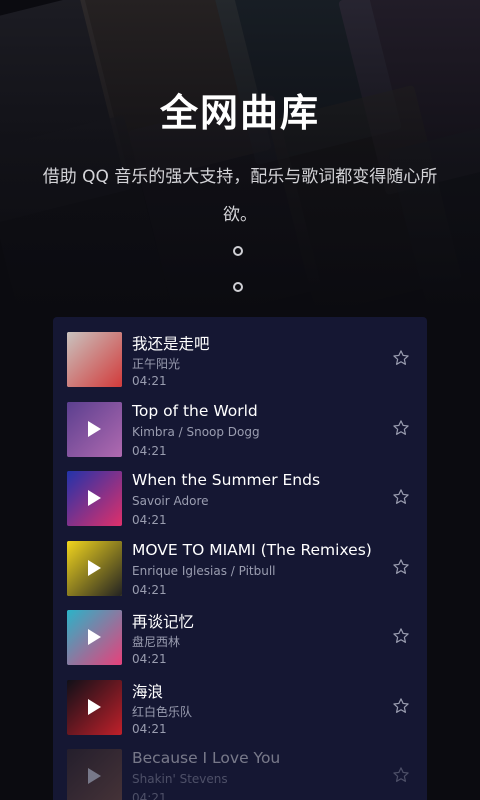 The width and height of the screenshot is (480, 800). What do you see at coordinates (180, 779) in the screenshot?
I see `song-artist: Shakin' Stevens` at bounding box center [180, 779].